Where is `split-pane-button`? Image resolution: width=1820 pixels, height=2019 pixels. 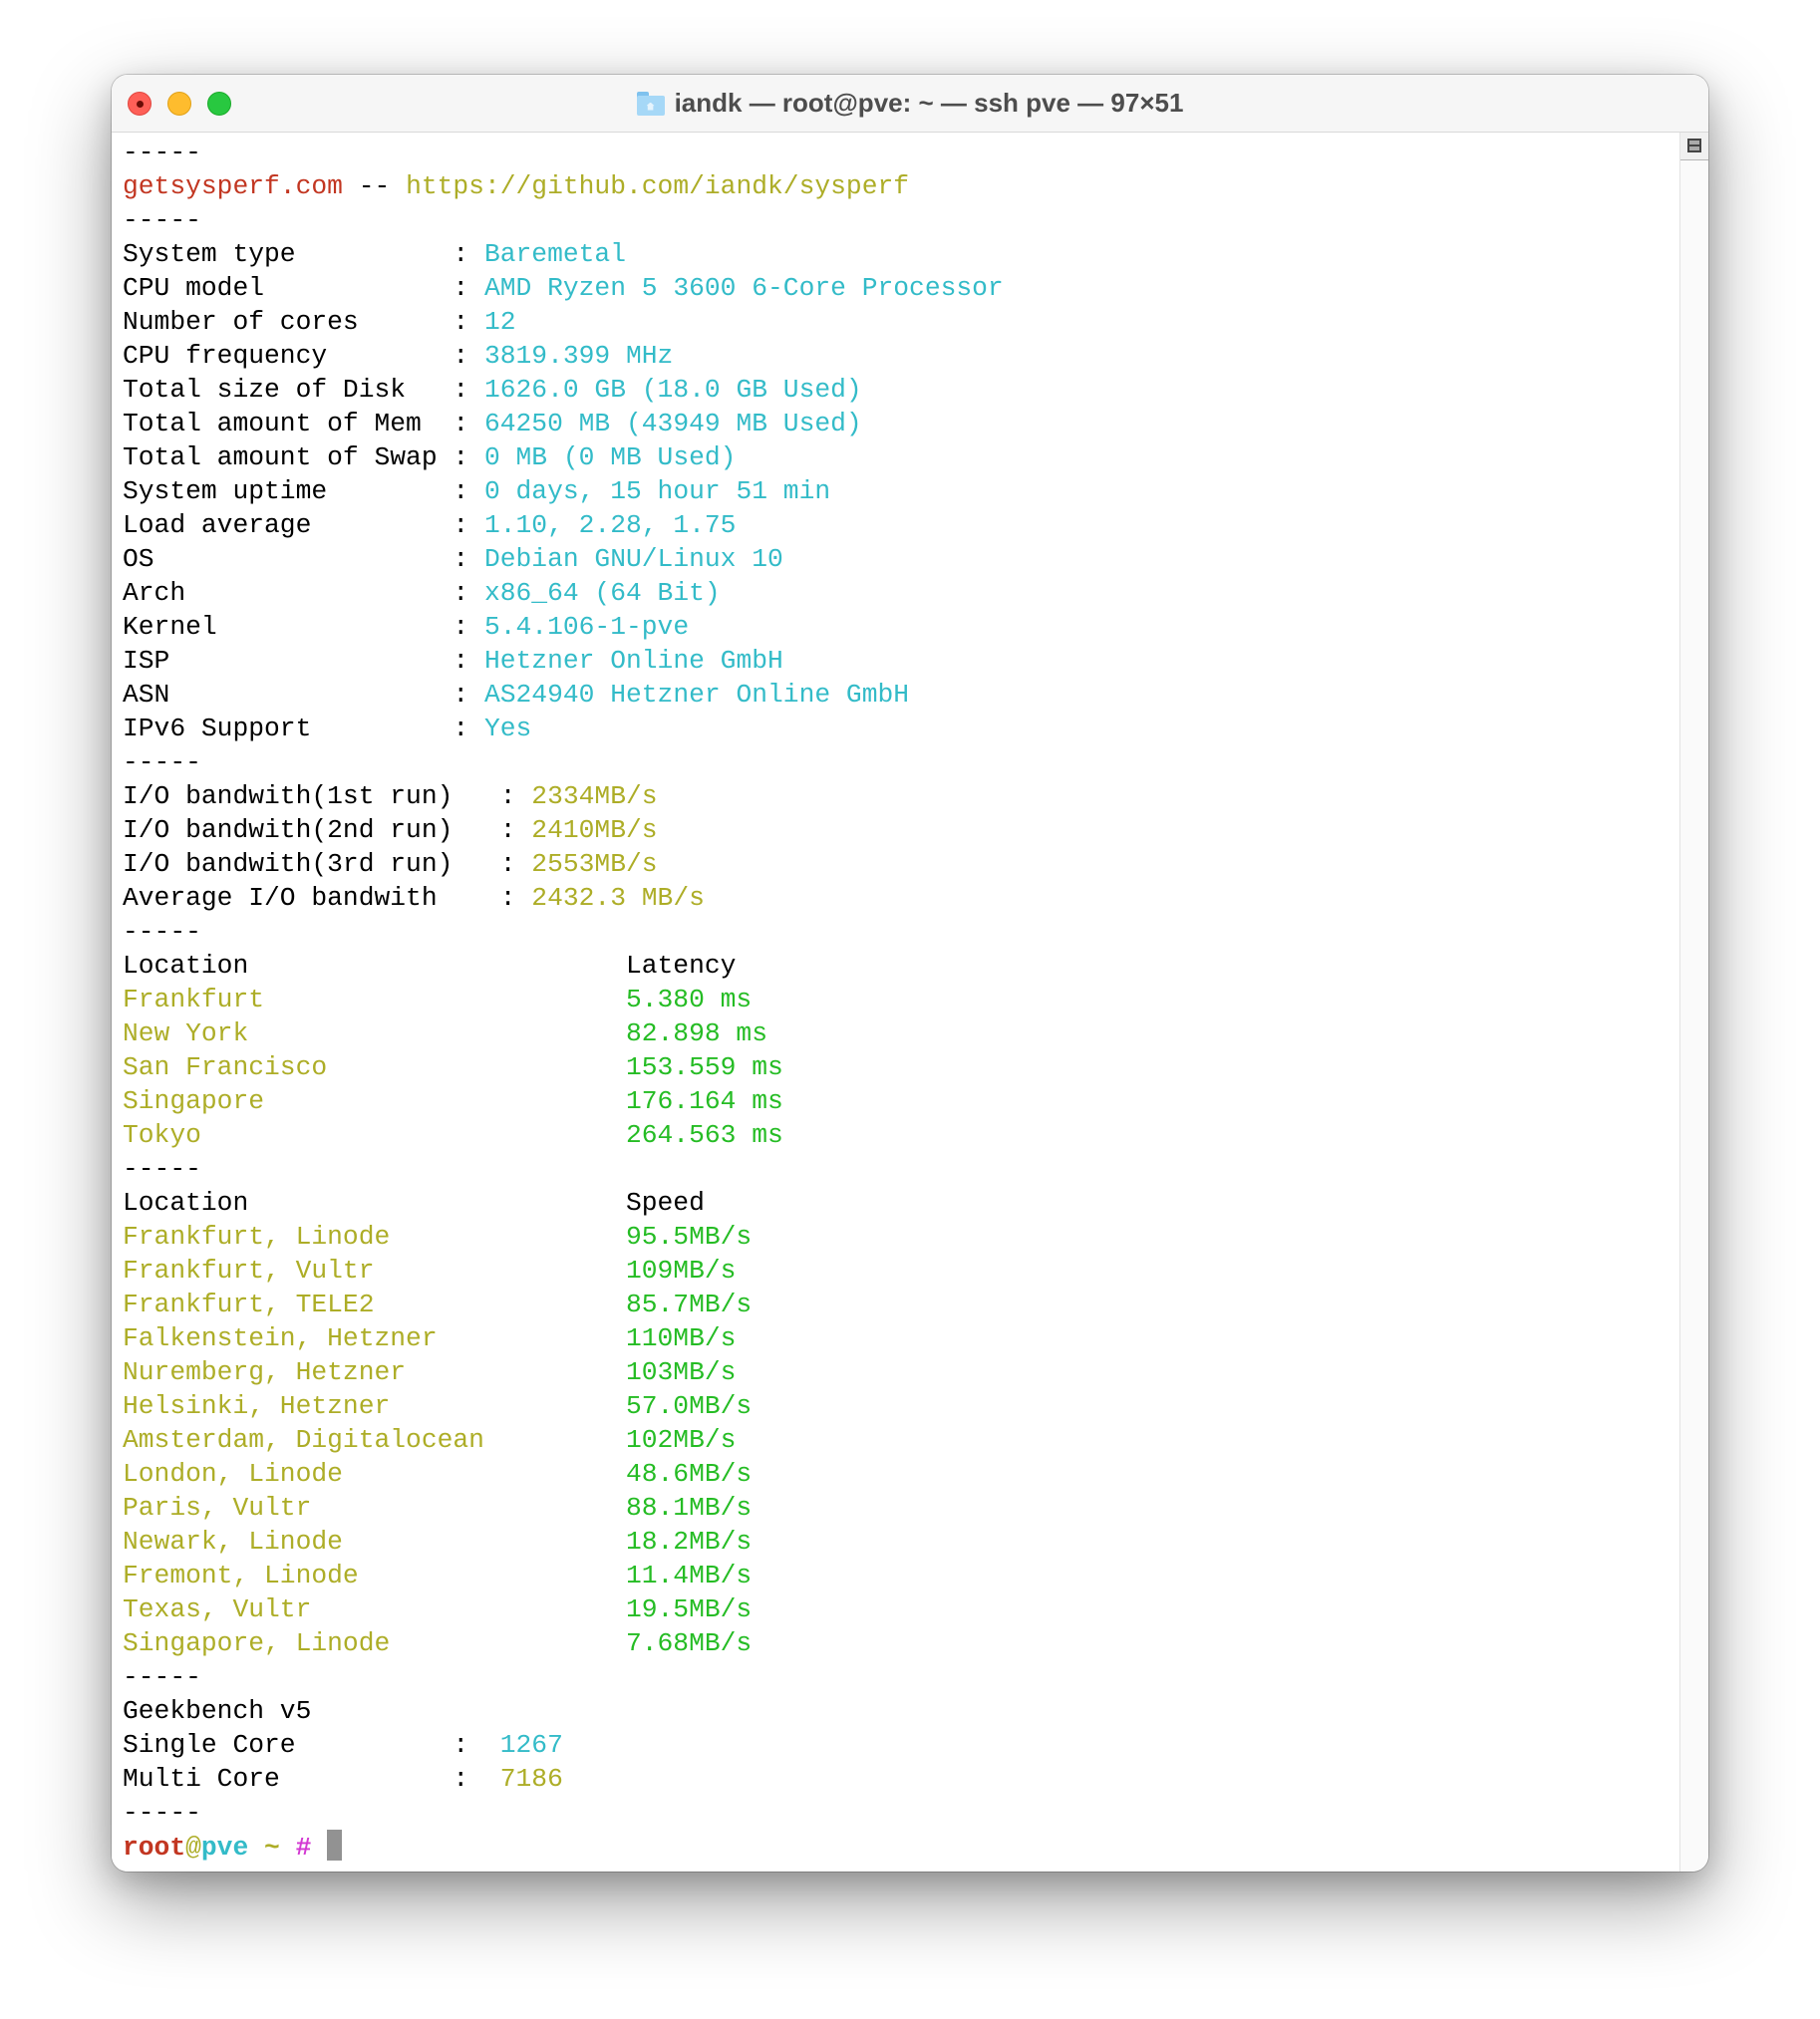 split-pane-button is located at coordinates (1694, 146).